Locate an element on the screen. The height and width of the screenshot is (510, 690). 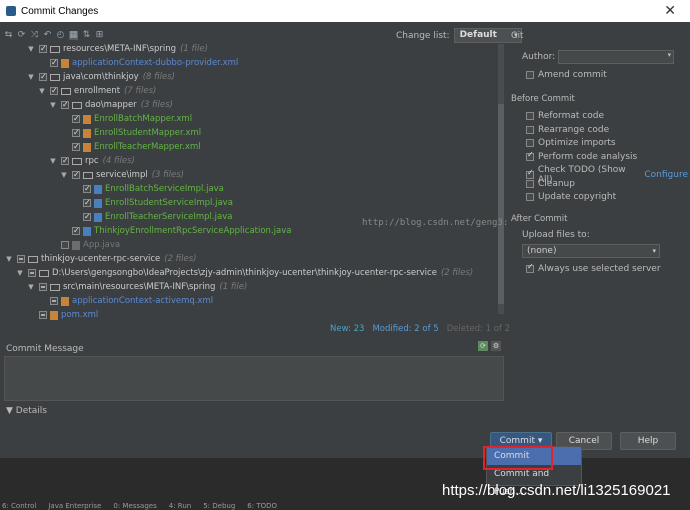
settings-icon: ⚙ is located at coordinates (496, 346).